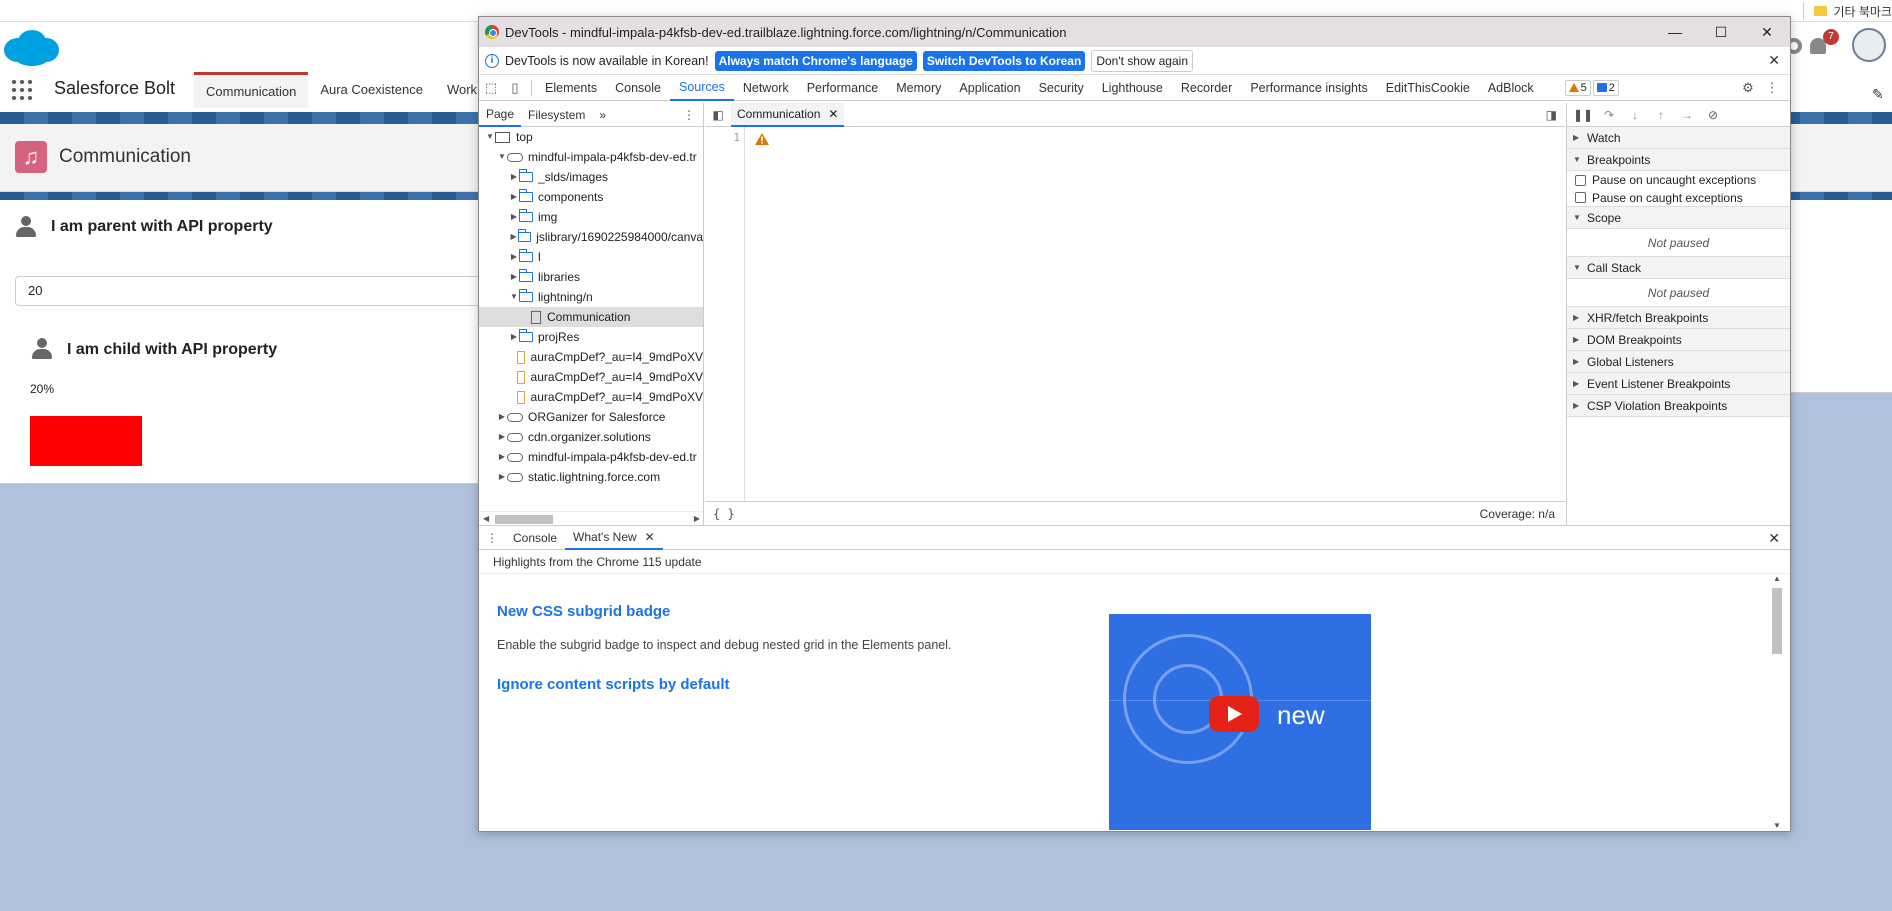 This screenshot has height=911, width=1892. What do you see at coordinates (1713, 115) in the screenshot?
I see `deactivate-breakpoints-icon: ⊘` at bounding box center [1713, 115].